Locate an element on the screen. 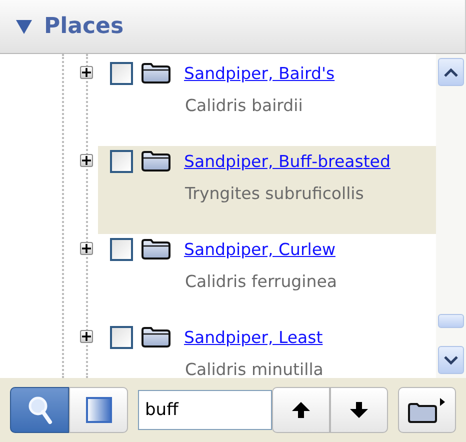 The image size is (466, 442). folder-menu-button is located at coordinates (427, 410).